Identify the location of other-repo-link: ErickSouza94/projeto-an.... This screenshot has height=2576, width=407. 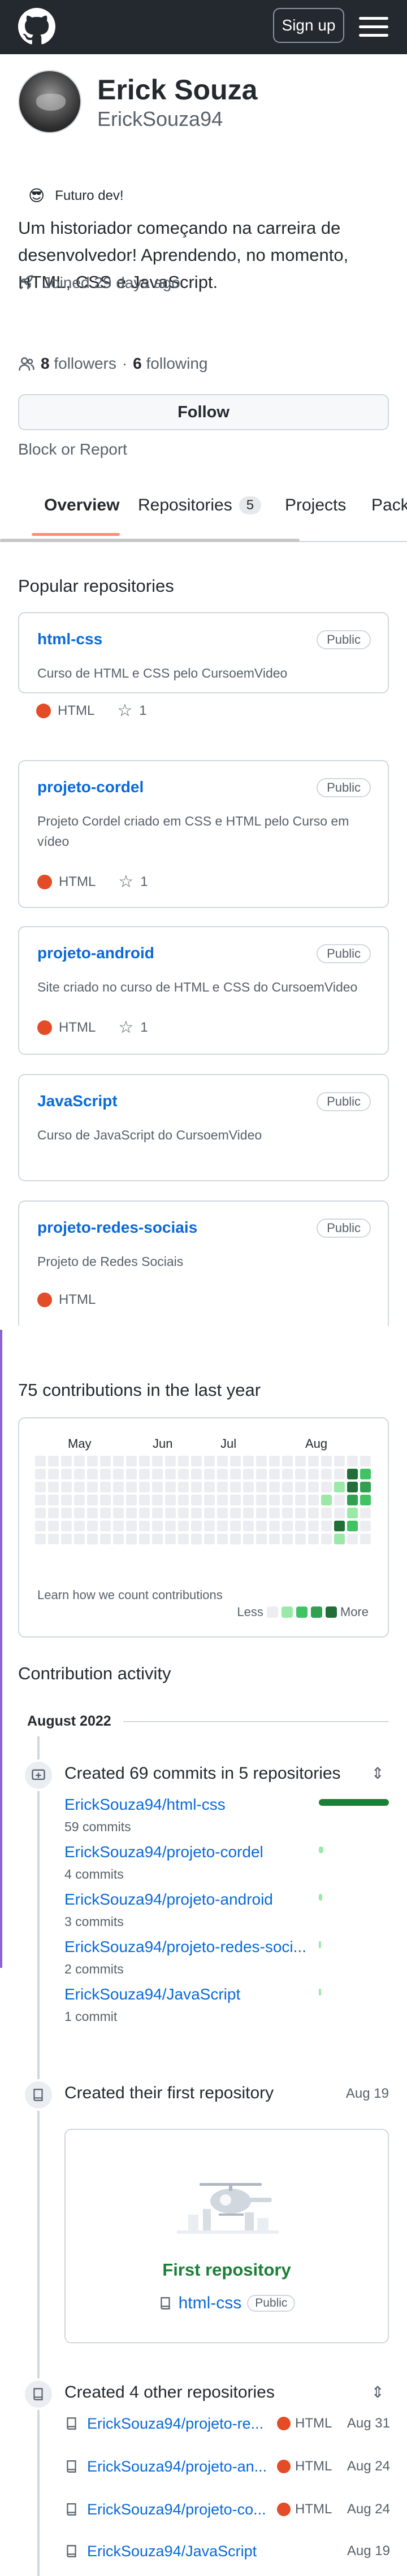
(180, 2466).